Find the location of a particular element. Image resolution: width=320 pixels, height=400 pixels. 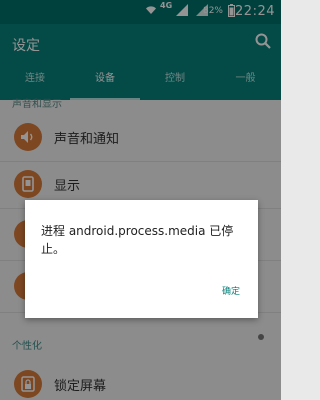

ok-button: 确定 is located at coordinates (231, 290).